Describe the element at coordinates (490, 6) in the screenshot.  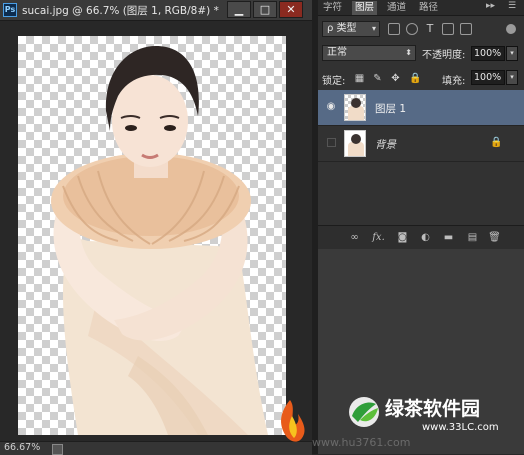
I see `panel-expand-icon: ▸▸` at that location.